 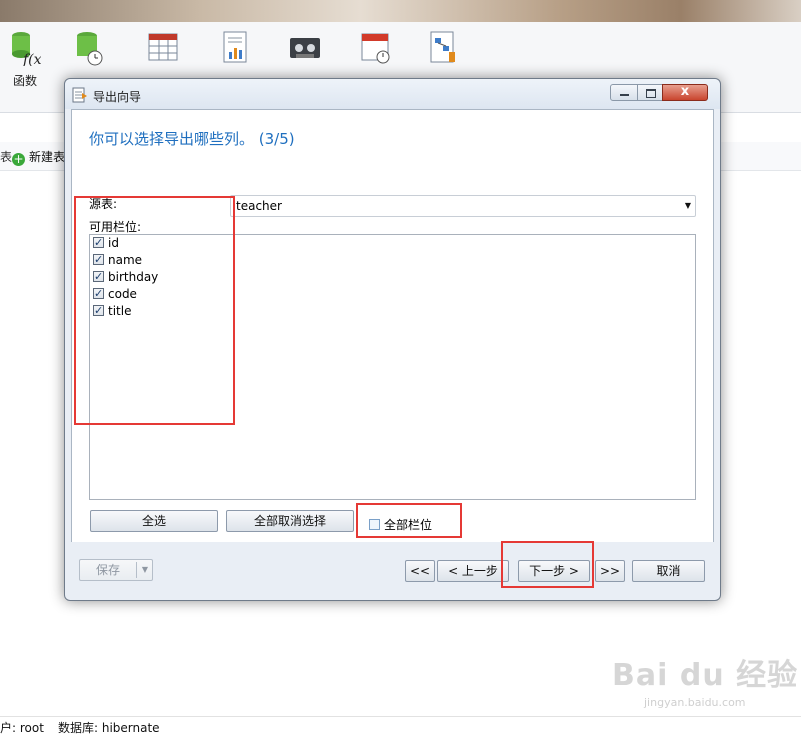 I want to click on table-grid-icon, so click(x=163, y=47).